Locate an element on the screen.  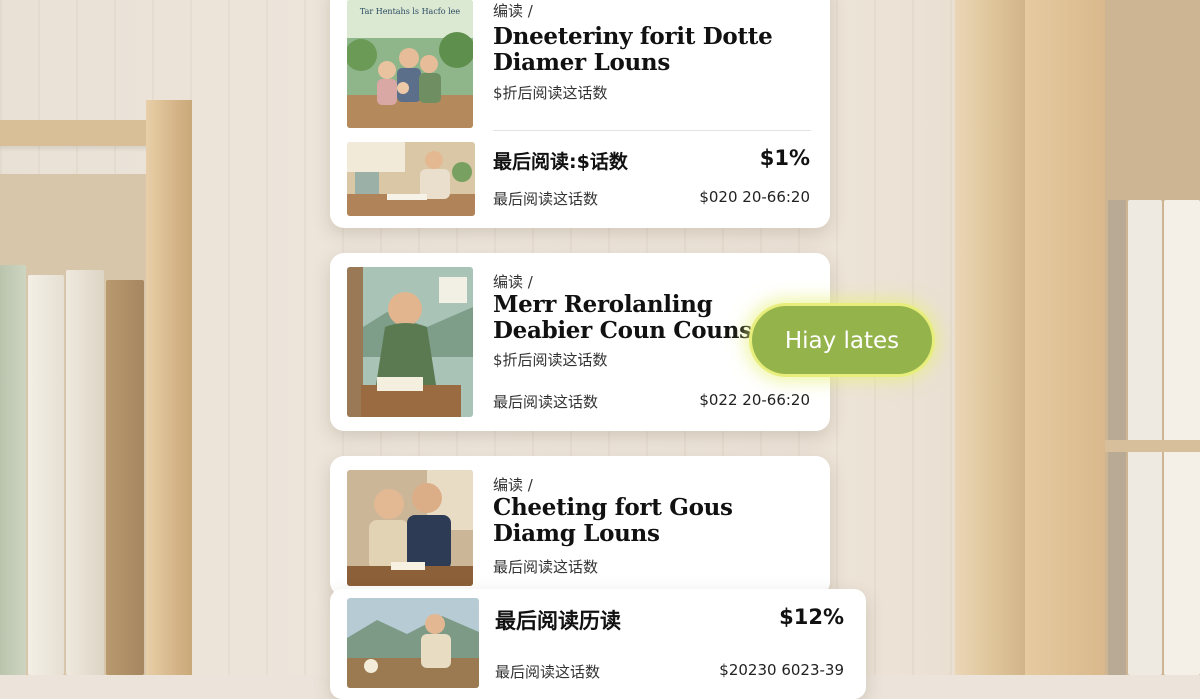
last-read-label: 最后阅读:$话数 is located at coordinates (560, 162).